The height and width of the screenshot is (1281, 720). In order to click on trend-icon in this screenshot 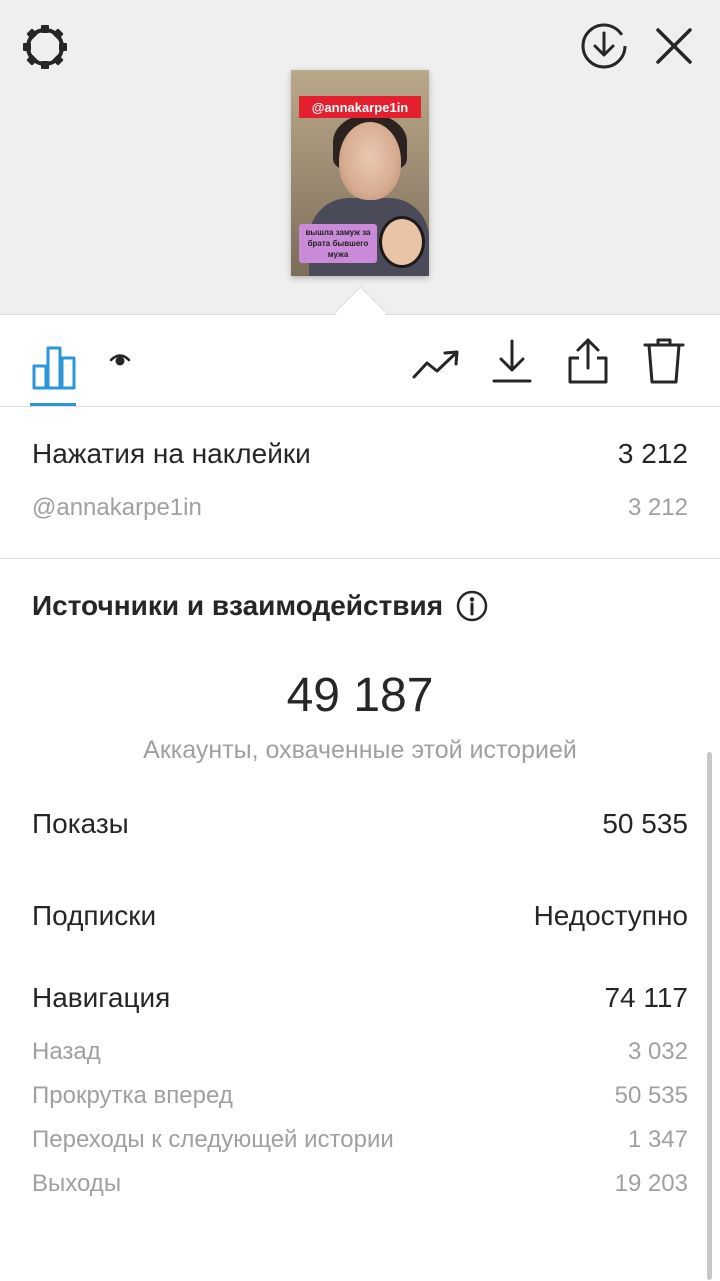, I will do `click(435, 364)`.